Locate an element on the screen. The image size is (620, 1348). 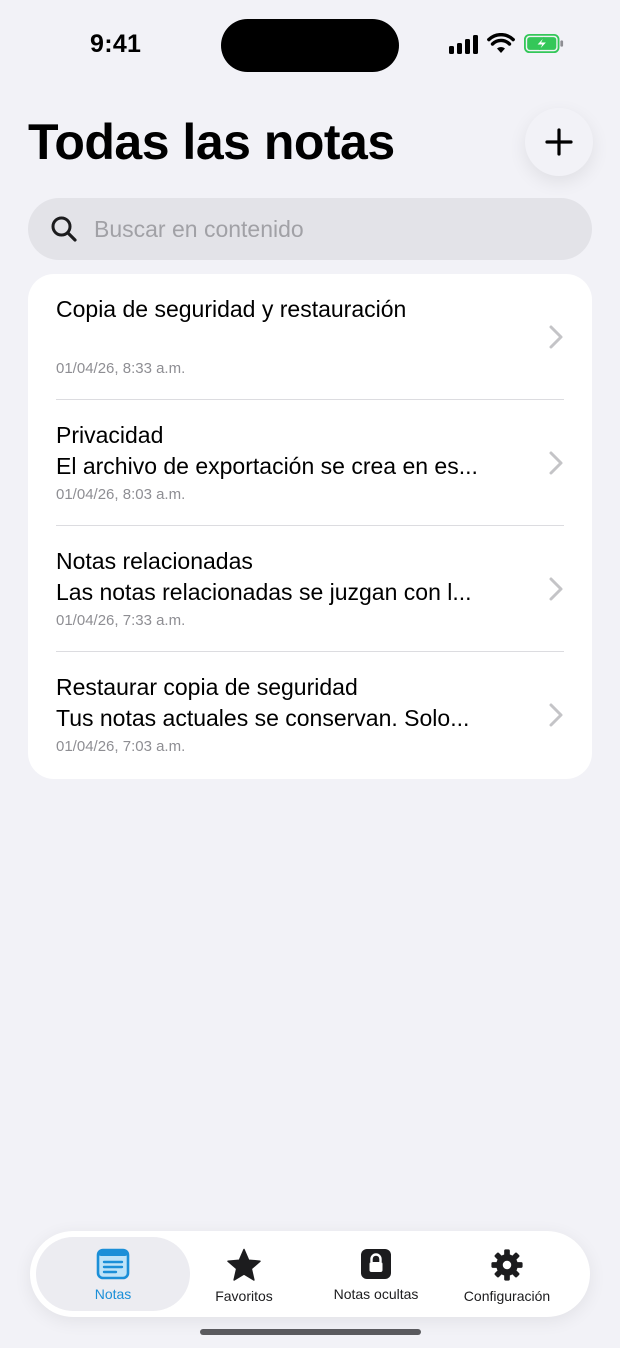
search-bar is located at coordinates (310, 229).